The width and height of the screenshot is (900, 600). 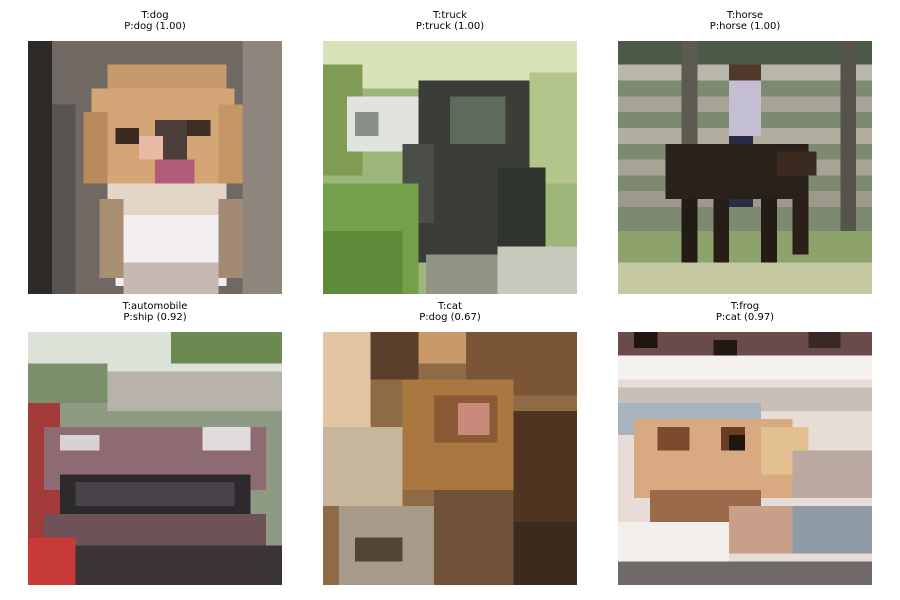 I want to click on horse-image, so click(x=745, y=167).